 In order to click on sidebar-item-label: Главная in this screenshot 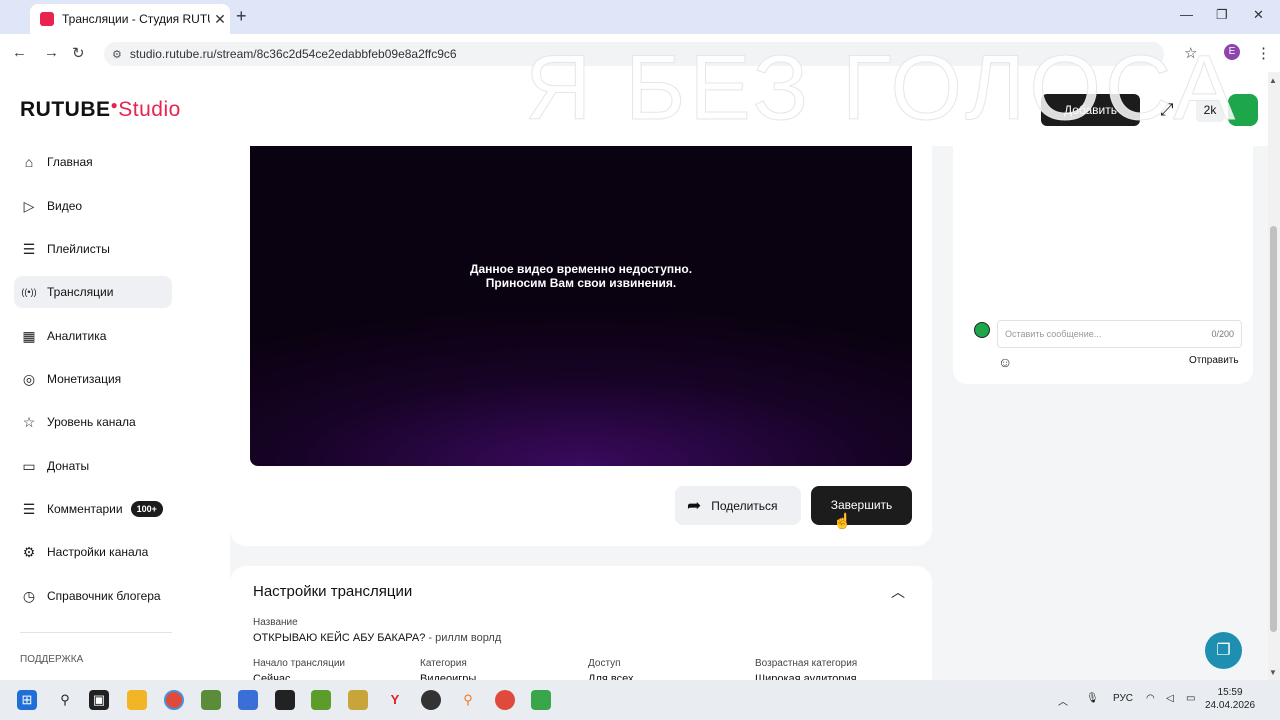, I will do `click(70, 162)`.